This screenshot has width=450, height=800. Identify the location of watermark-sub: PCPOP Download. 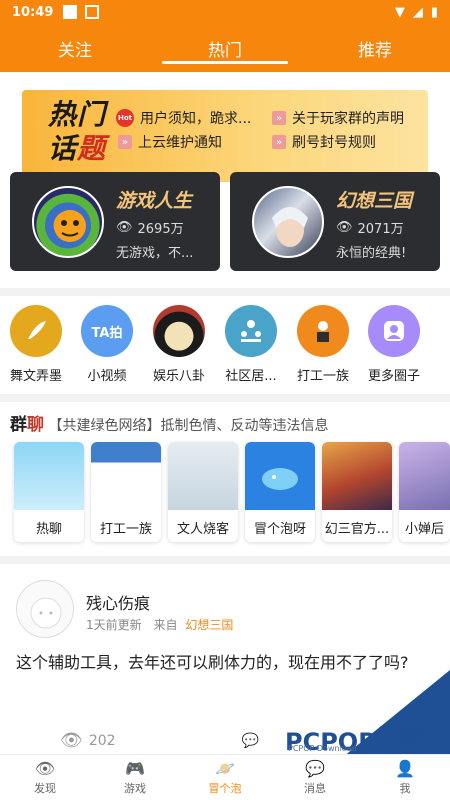
(322, 748).